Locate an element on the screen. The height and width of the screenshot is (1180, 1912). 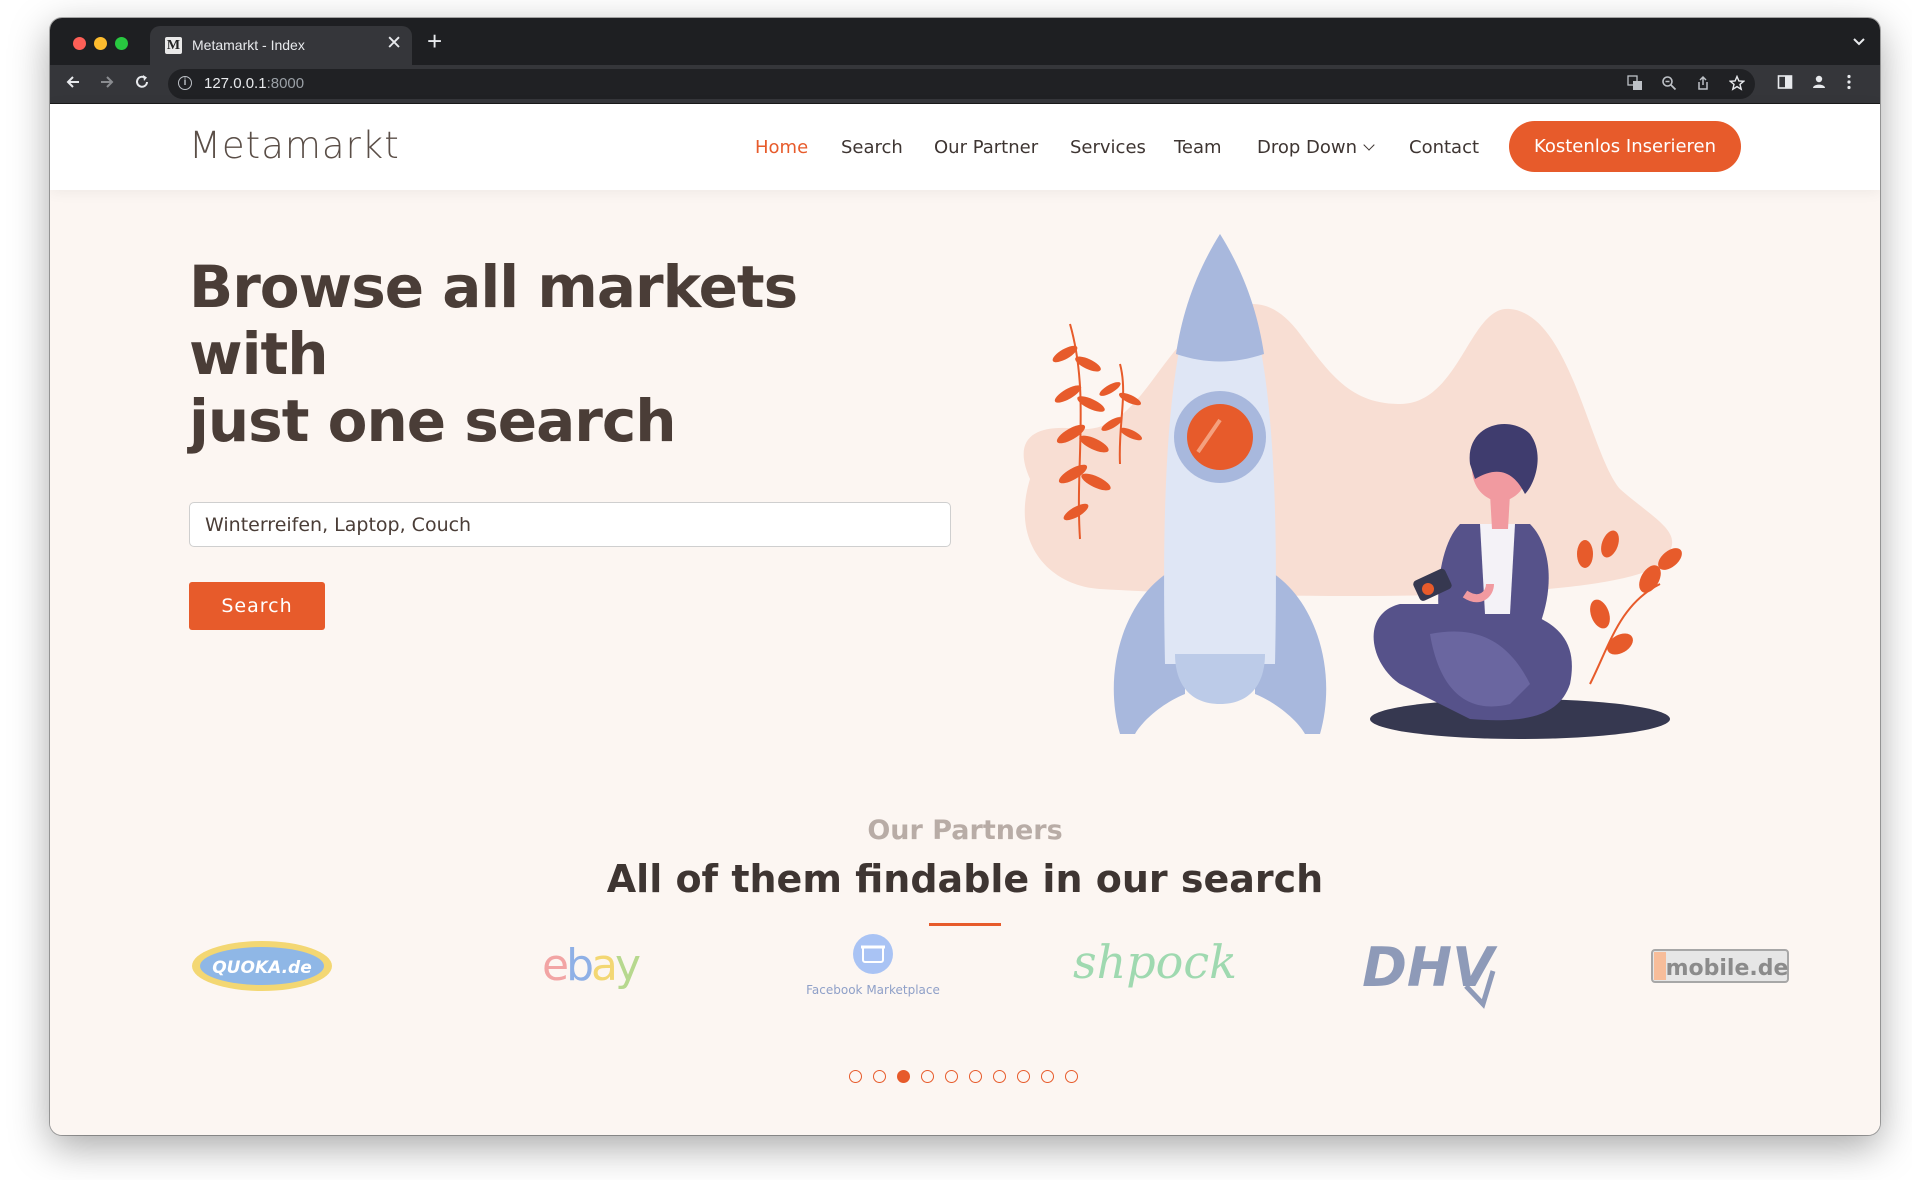
partner-logo-dhv: DHV is located at coordinates (1438, 966).